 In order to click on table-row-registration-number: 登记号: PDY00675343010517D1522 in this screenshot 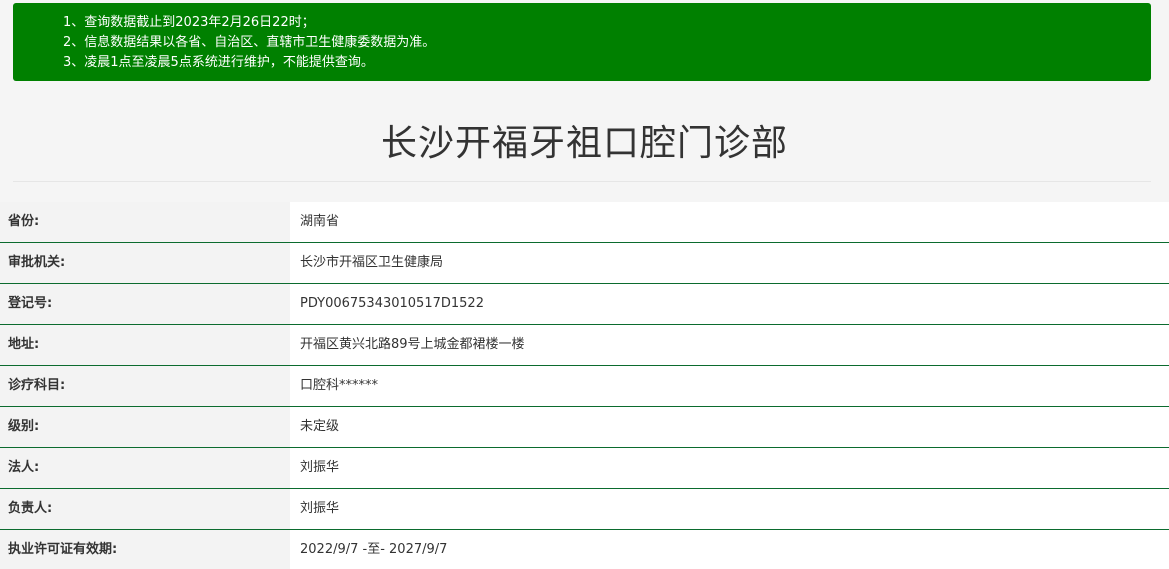, I will do `click(584, 304)`.